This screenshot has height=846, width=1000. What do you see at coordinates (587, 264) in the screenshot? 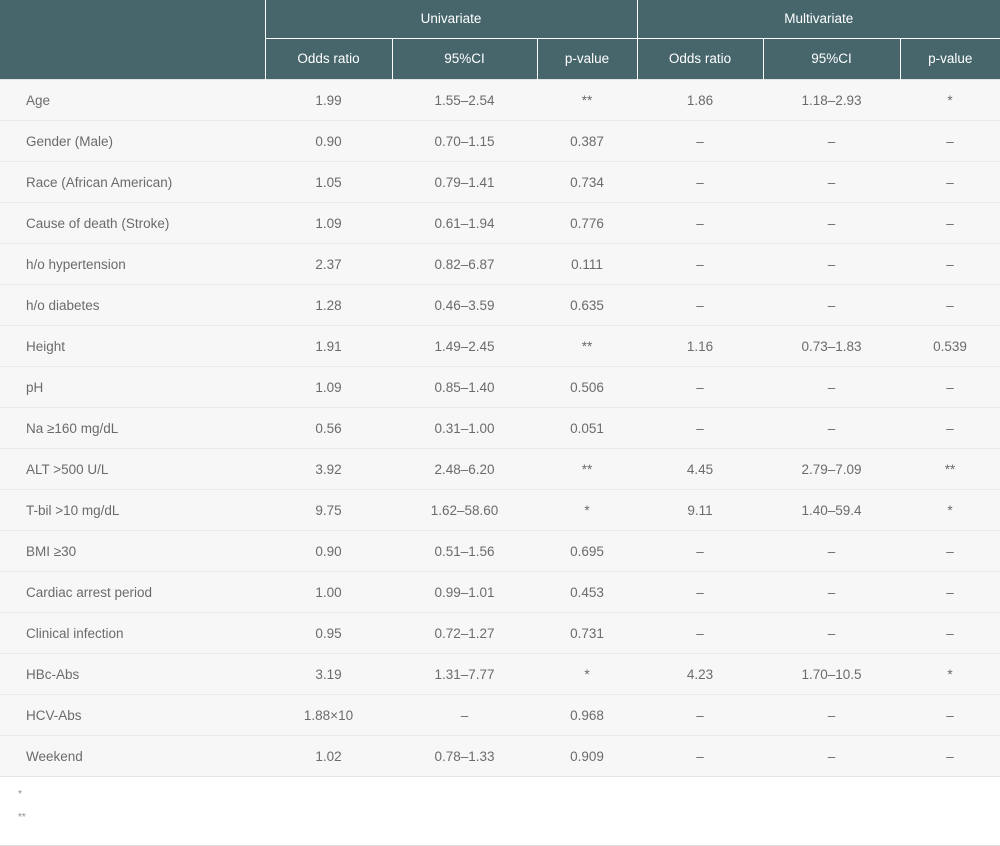
I see `cell-univariate-p-value: 0.111` at bounding box center [587, 264].